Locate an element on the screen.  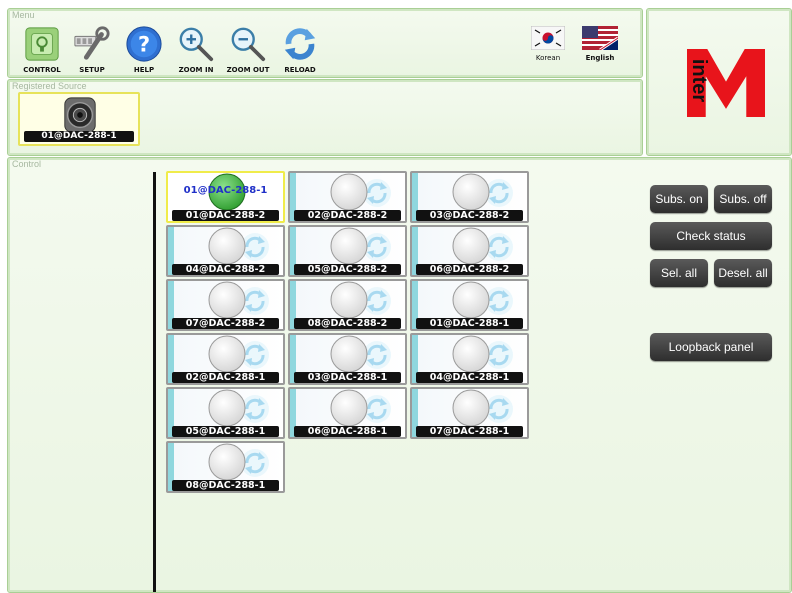
korean-flag-icon is located at coordinates (548, 38).